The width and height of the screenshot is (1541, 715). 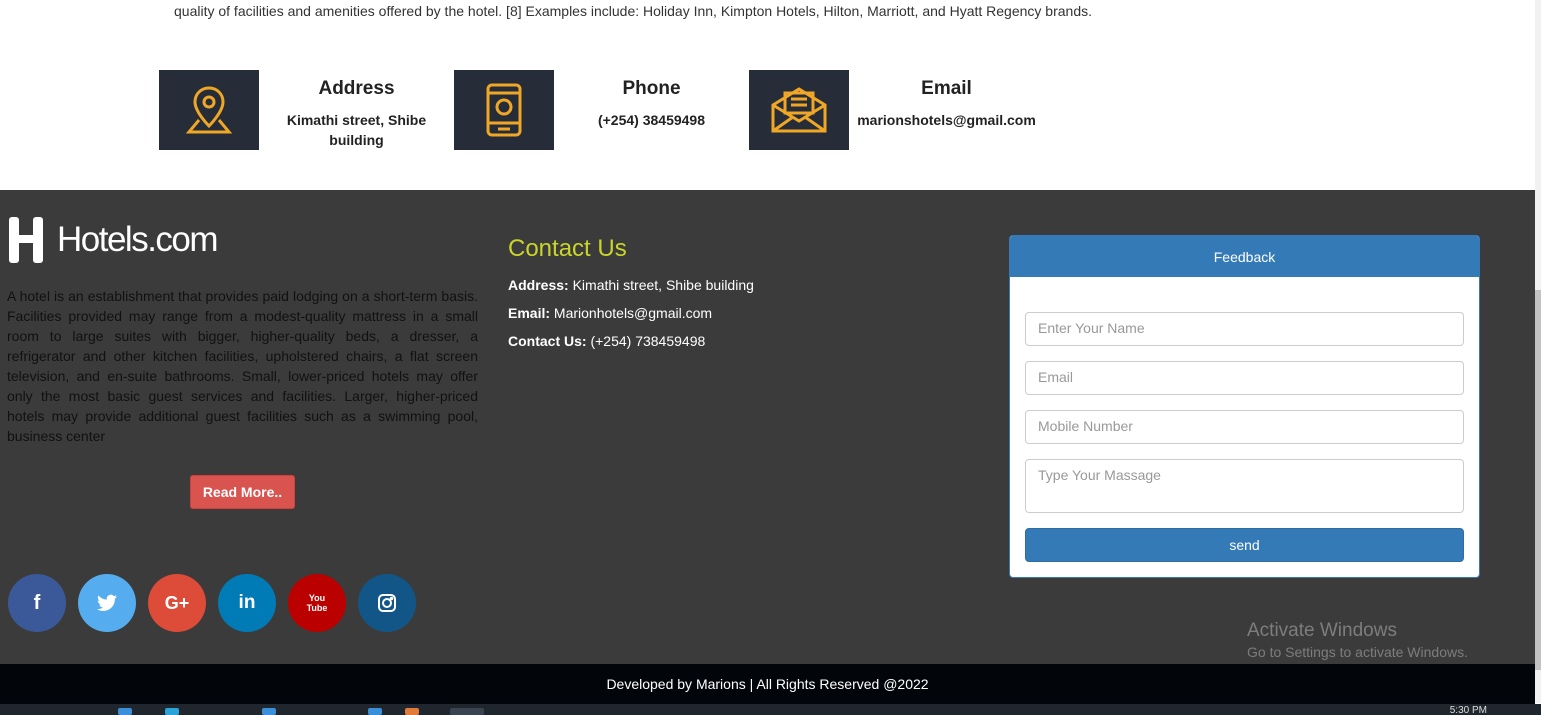 I want to click on google-plus-icon: G+, so click(x=177, y=603).